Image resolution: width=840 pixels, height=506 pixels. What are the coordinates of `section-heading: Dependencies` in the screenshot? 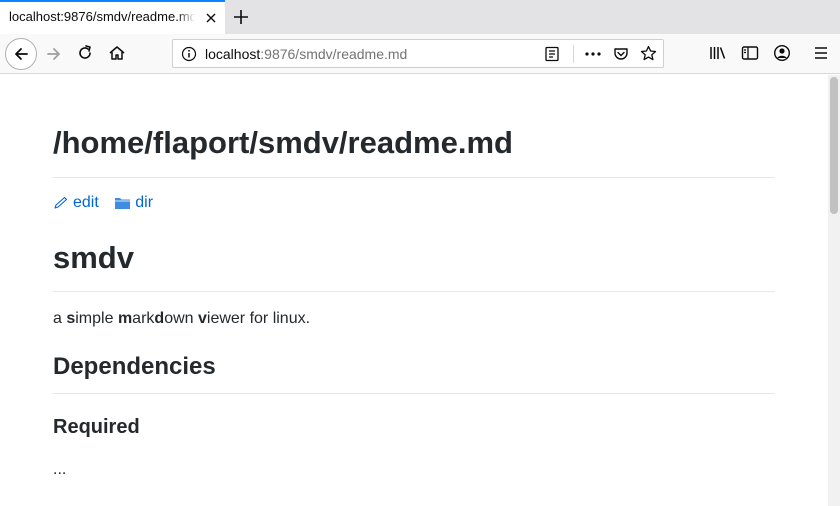 It's located at (134, 366).